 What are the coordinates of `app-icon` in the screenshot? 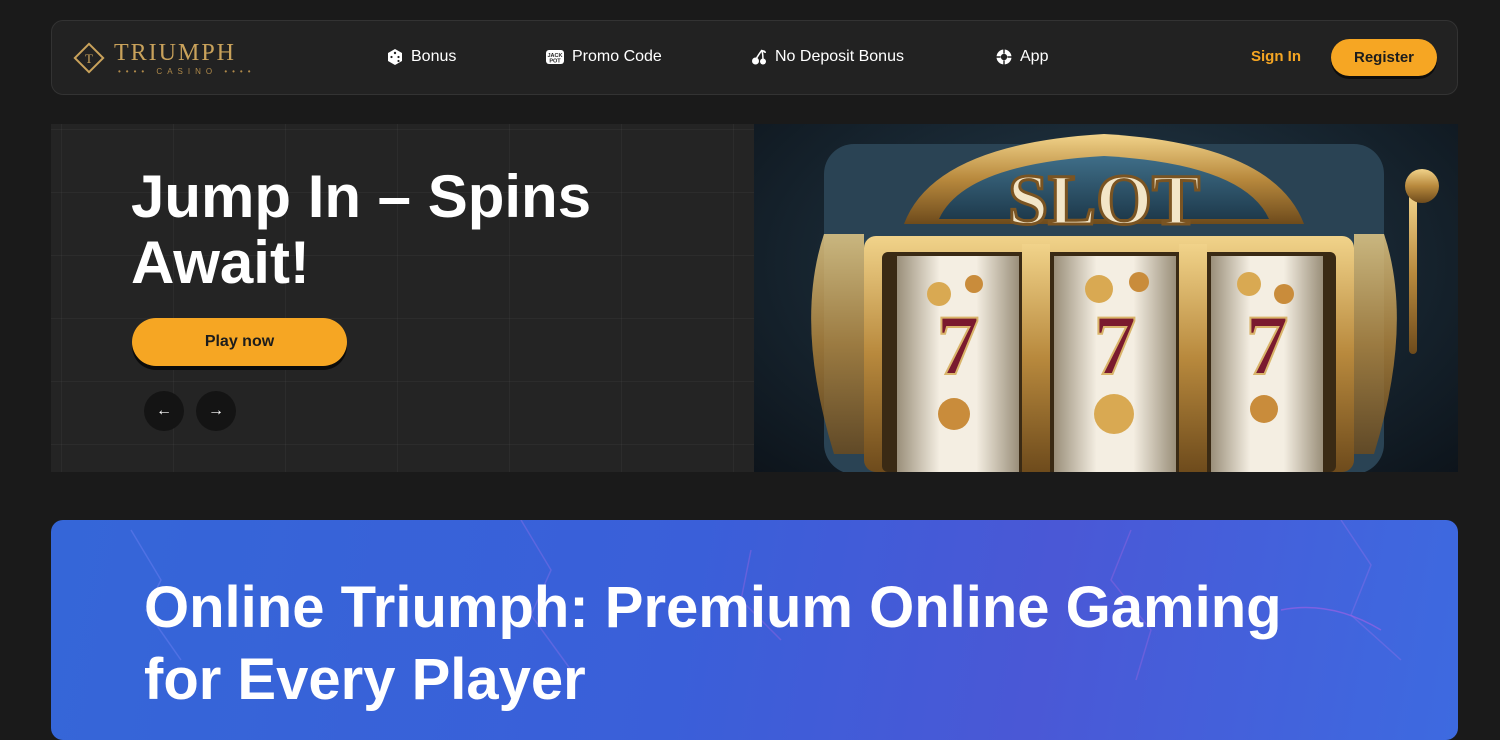 It's located at (1004, 57).